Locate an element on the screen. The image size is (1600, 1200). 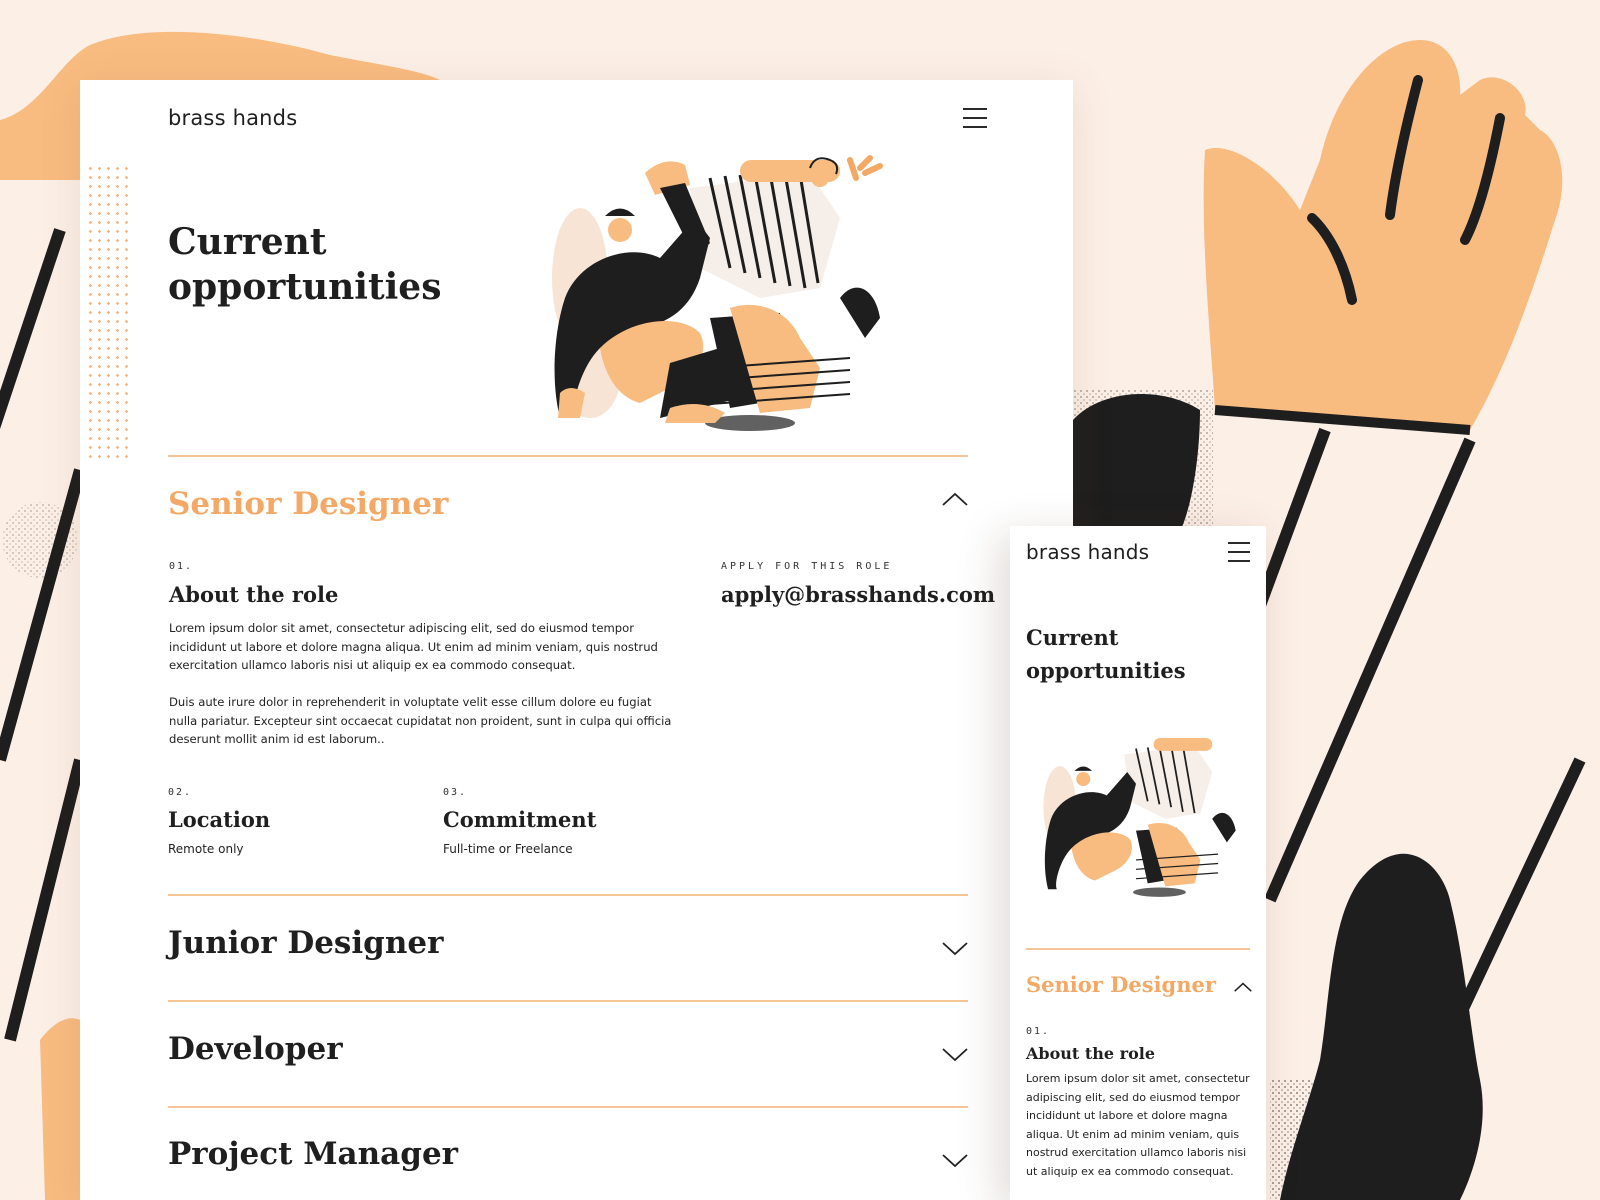
location-value: Remote only is located at coordinates (206, 849).